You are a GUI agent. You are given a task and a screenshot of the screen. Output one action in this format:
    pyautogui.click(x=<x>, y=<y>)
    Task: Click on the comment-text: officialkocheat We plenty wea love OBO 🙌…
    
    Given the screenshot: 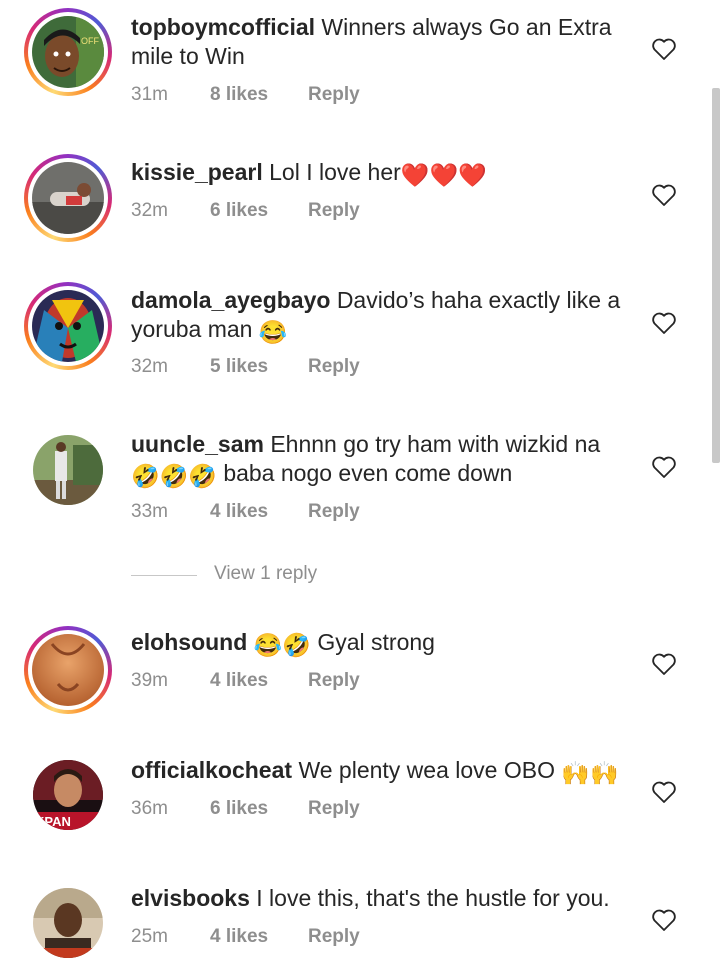 What is the action you would take?
    pyautogui.click(x=375, y=771)
    